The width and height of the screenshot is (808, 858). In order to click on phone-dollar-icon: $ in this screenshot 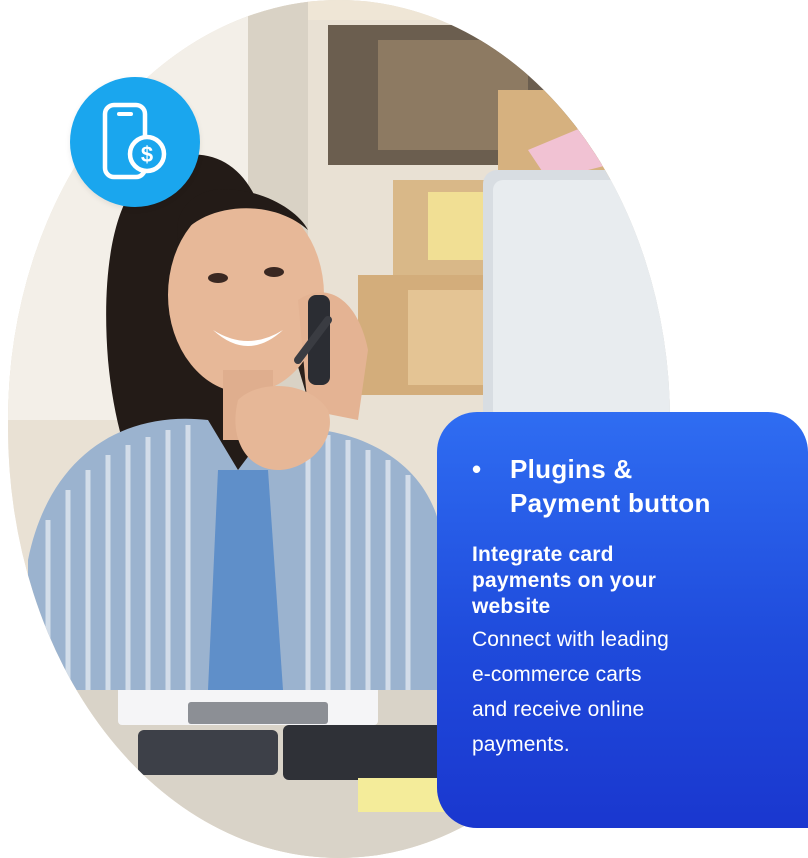, I will do `click(134, 141)`.